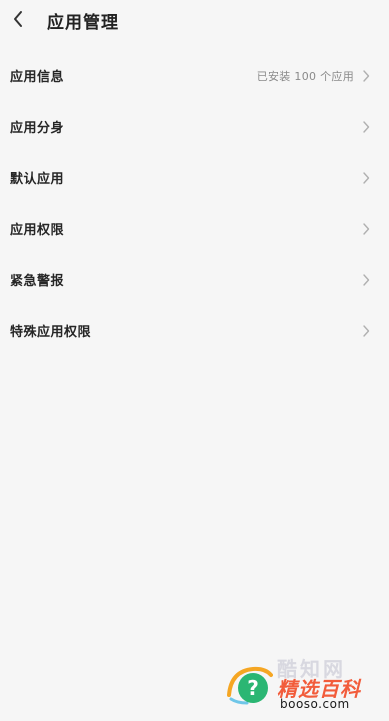 The image size is (389, 721). What do you see at coordinates (194, 126) in the screenshot?
I see `settings-item-app-clone: 应用分身` at bounding box center [194, 126].